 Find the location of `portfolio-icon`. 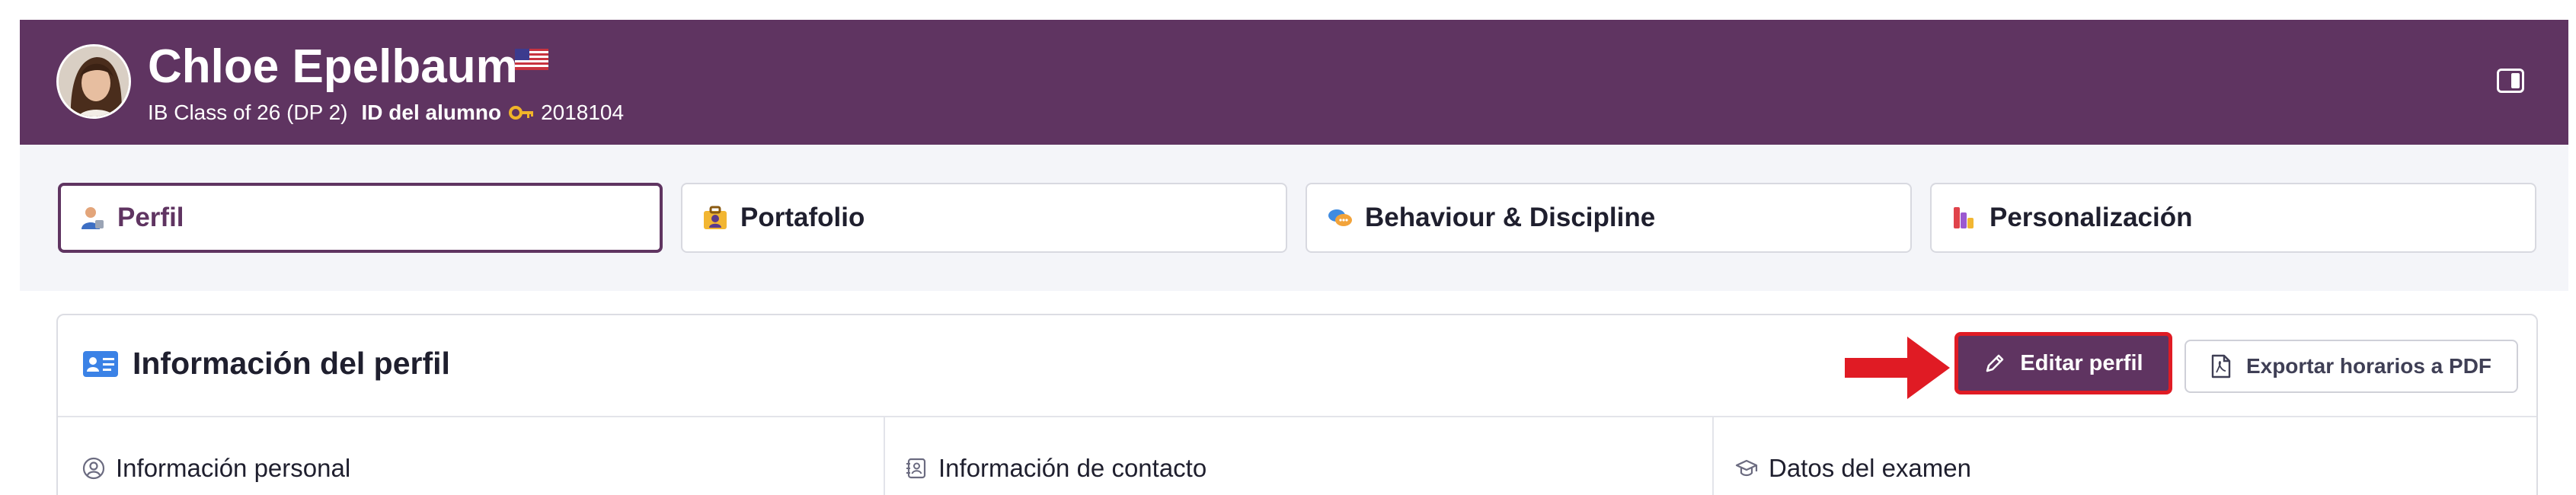

portfolio-icon is located at coordinates (715, 217).